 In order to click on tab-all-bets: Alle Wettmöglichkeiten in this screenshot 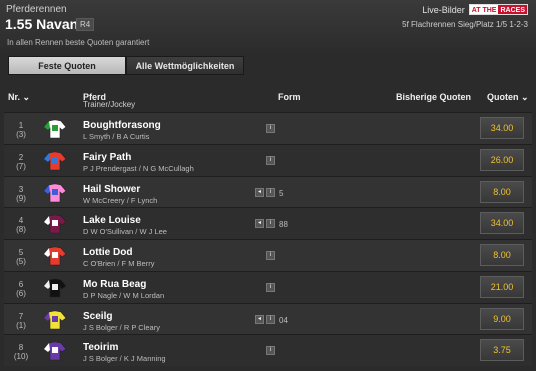, I will do `click(185, 65)`.